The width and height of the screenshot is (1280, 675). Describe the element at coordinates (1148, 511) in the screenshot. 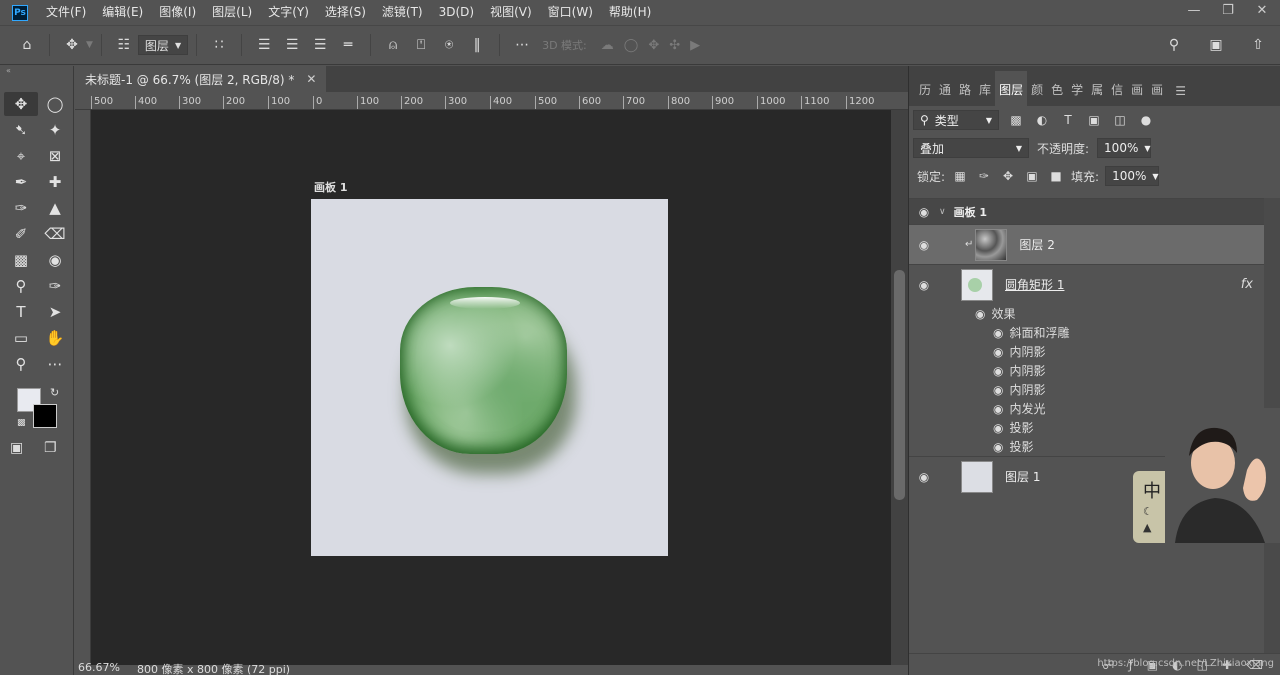

I see `punctuation-icon: ☾` at that location.